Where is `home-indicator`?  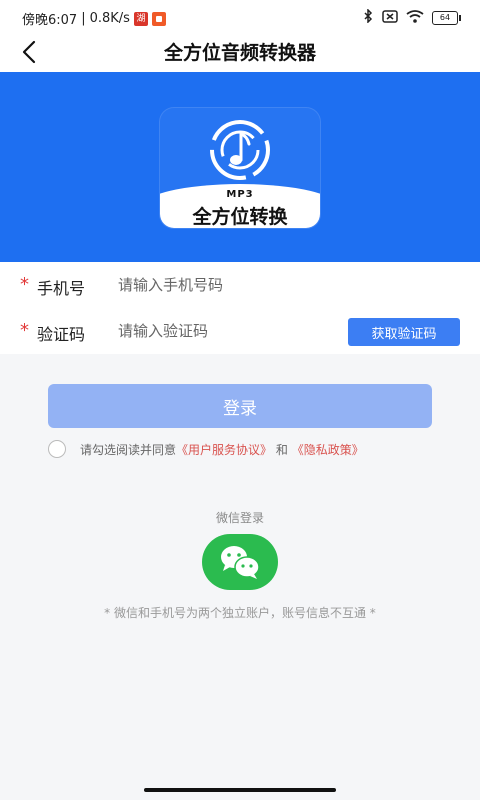 home-indicator is located at coordinates (240, 790).